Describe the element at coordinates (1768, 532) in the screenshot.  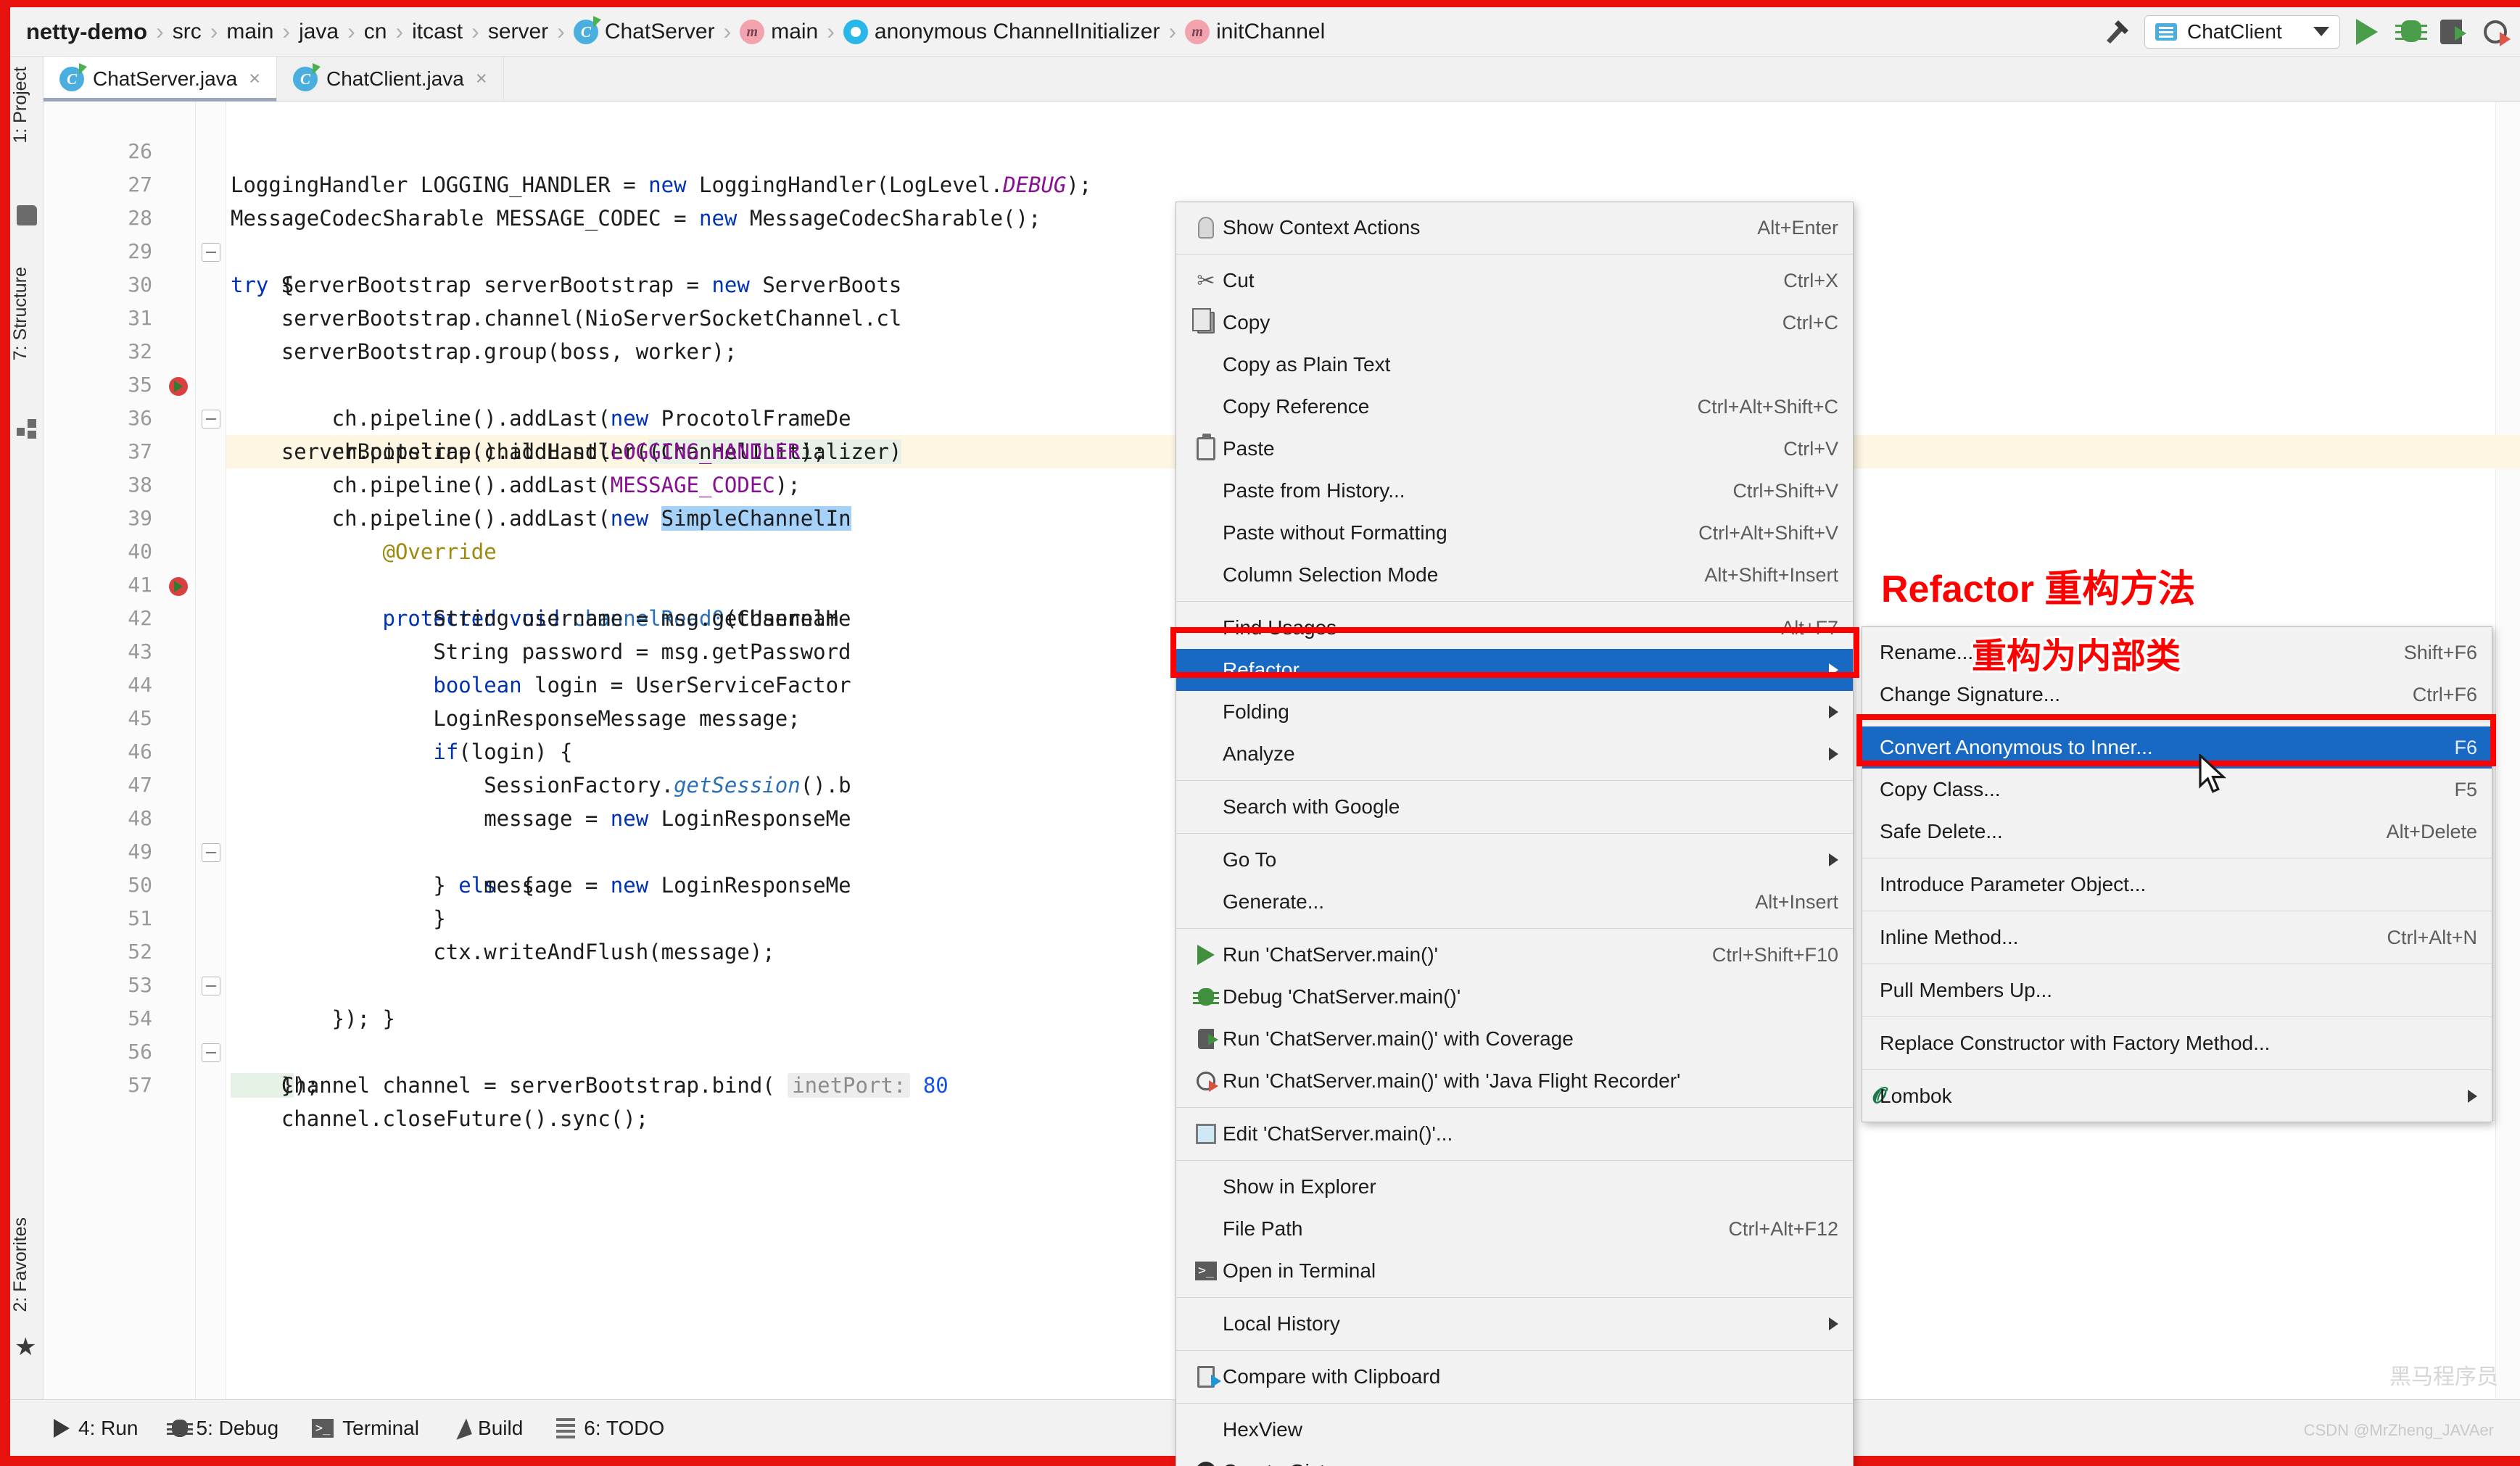
I see `menu-item-shortcut: Ctrl+Alt+Shift+V` at that location.